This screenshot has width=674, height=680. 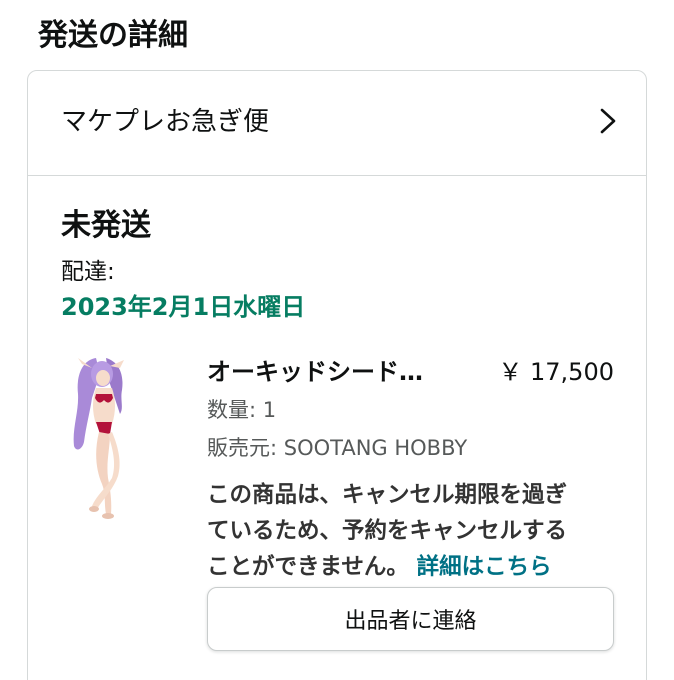 I want to click on notice-line-2: ているため、予約をキャンセルする, so click(x=387, y=531).